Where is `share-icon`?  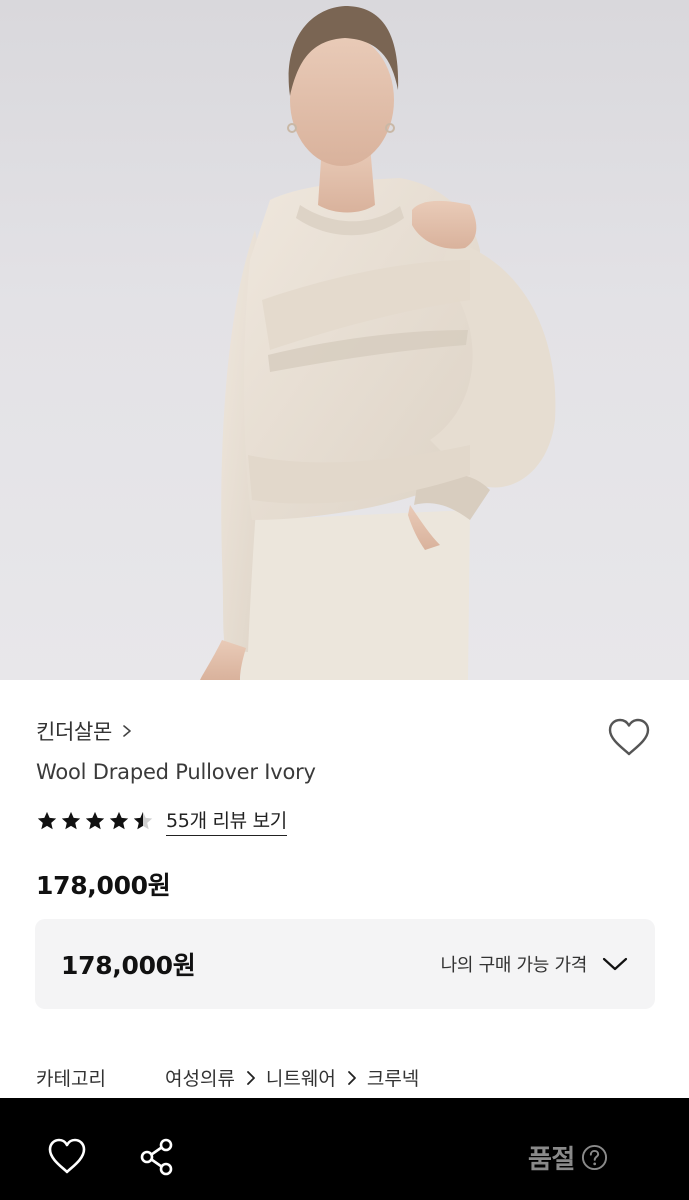
share-icon is located at coordinates (157, 1157).